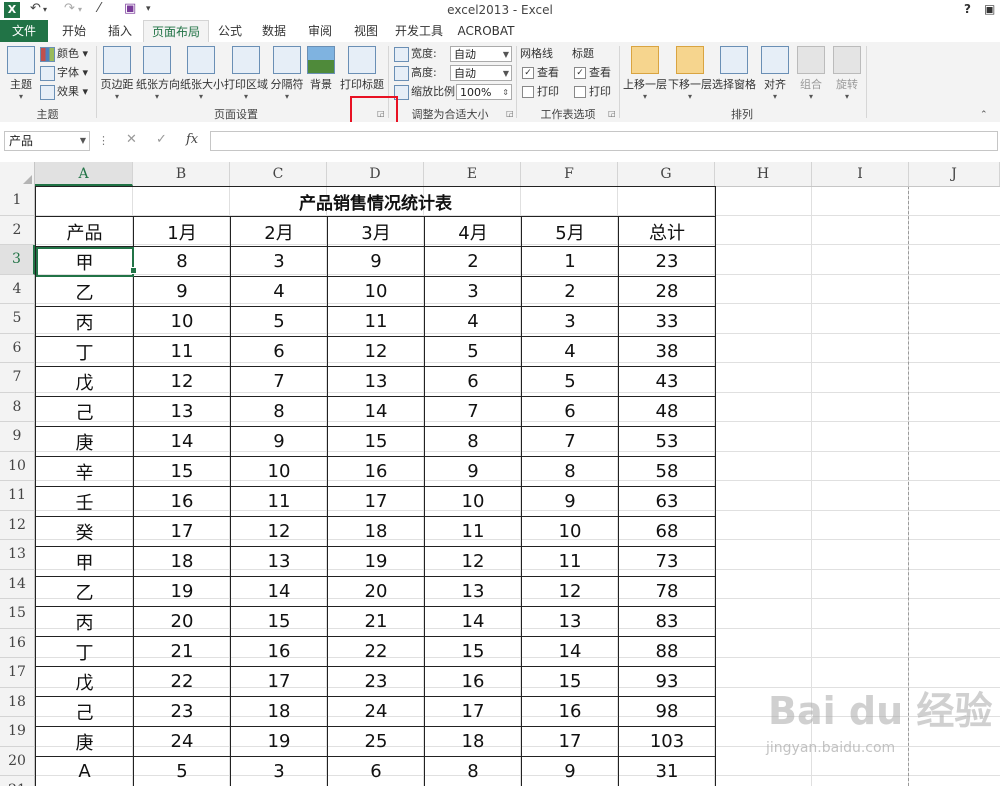 Image resolution: width=1000 pixels, height=786 pixels. Describe the element at coordinates (84, 531) in the screenshot. I see `product-cell: 癸` at that location.